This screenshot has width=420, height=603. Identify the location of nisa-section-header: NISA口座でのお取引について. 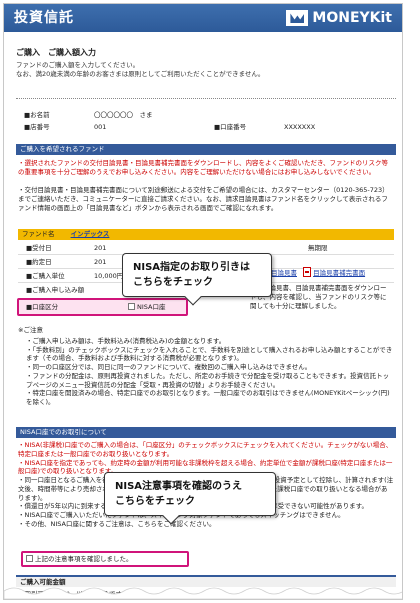
(206, 432).